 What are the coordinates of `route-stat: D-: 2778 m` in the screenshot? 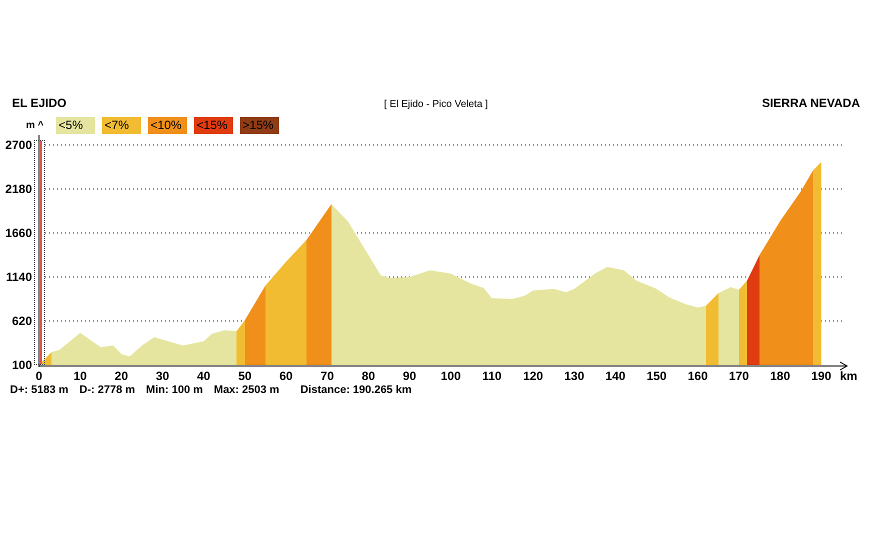 It's located at (107, 390).